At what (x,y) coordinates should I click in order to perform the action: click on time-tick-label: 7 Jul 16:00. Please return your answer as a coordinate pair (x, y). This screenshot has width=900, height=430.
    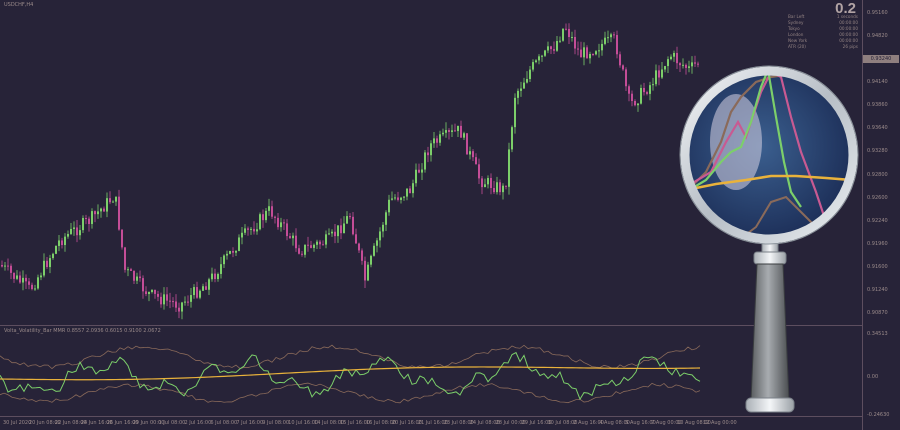
    Looking at the image, I should click on (250, 423).